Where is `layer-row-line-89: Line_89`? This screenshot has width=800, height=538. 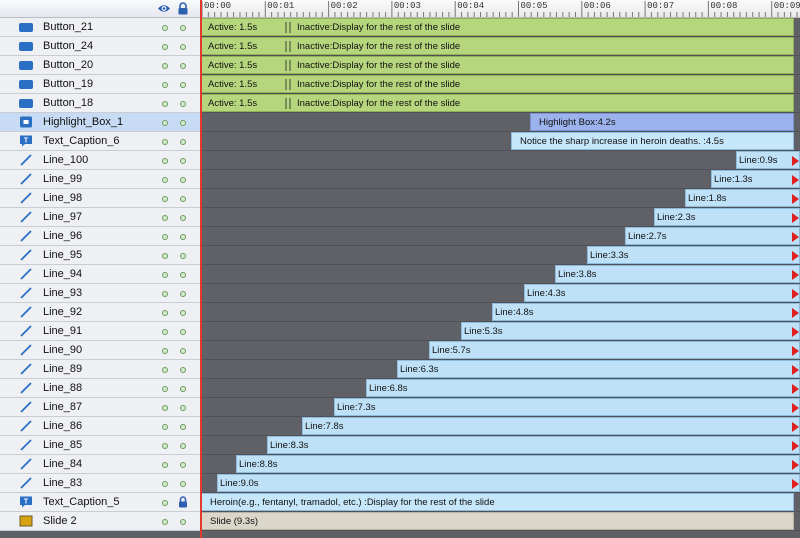
layer-row-line-89: Line_89 is located at coordinates (100, 369).